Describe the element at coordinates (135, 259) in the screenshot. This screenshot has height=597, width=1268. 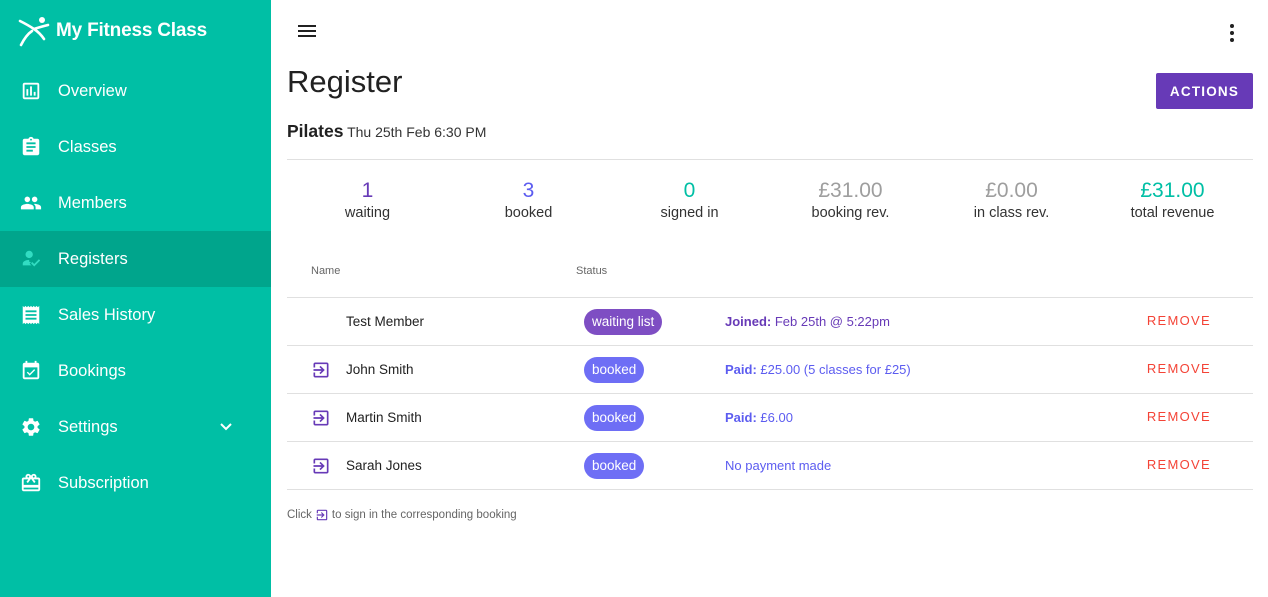
I see `sidebar-item-registers: Registers` at that location.